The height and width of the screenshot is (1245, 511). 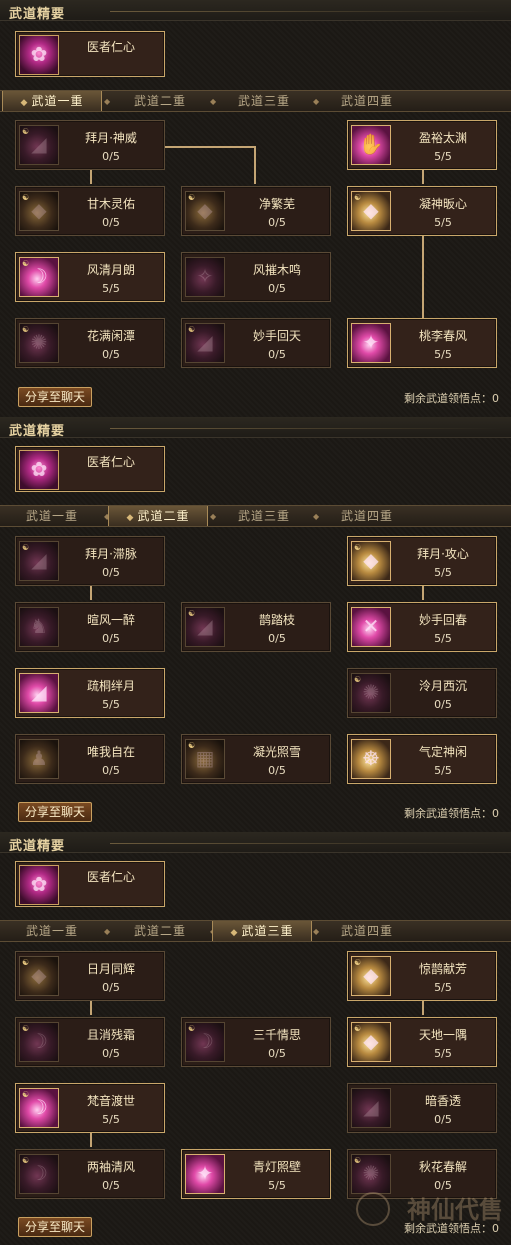 I want to click on skill-node: ☯ ✺ 泠月西沉 0/5, so click(x=422, y=693).